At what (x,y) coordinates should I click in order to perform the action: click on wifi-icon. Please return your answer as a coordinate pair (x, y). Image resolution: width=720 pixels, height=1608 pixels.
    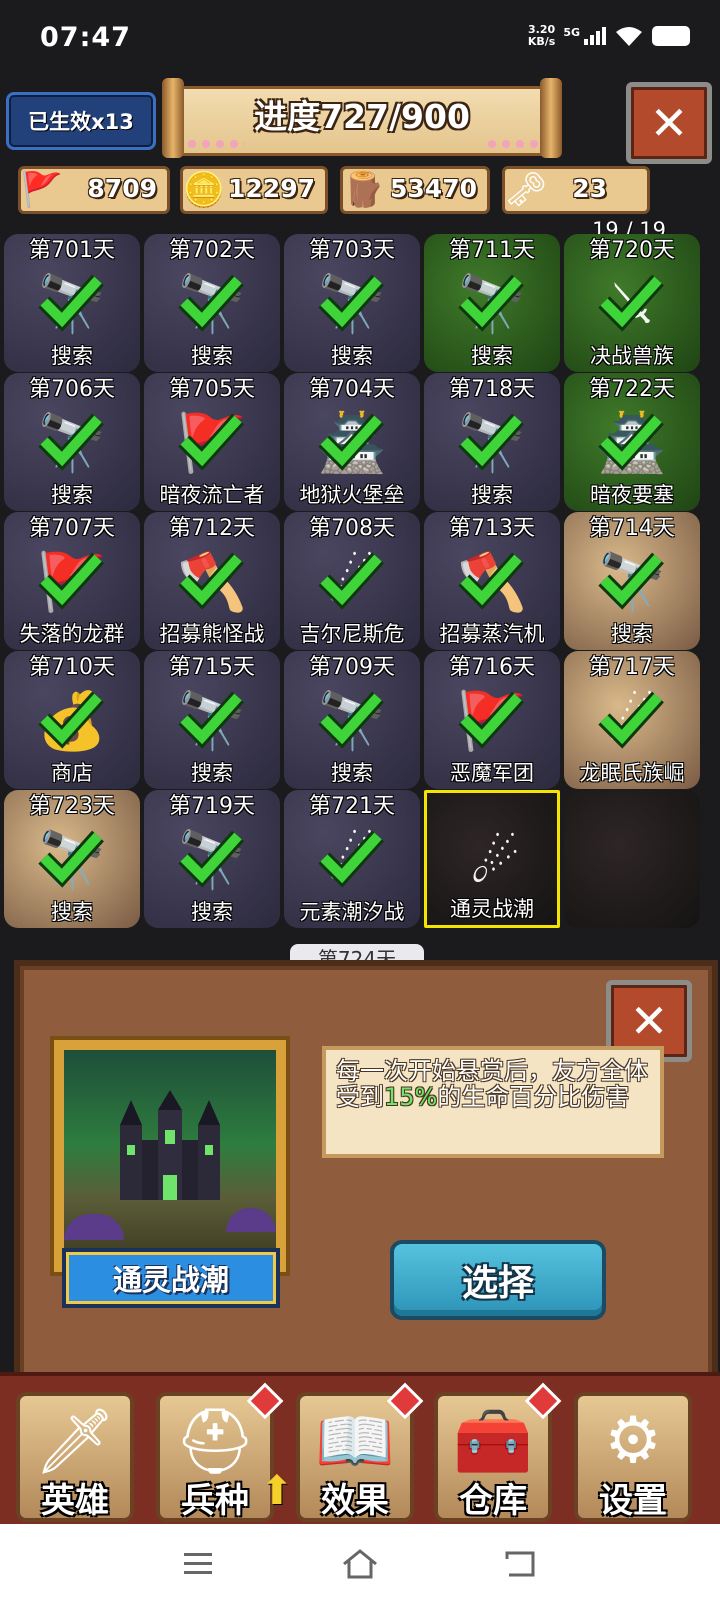
    Looking at the image, I should click on (629, 36).